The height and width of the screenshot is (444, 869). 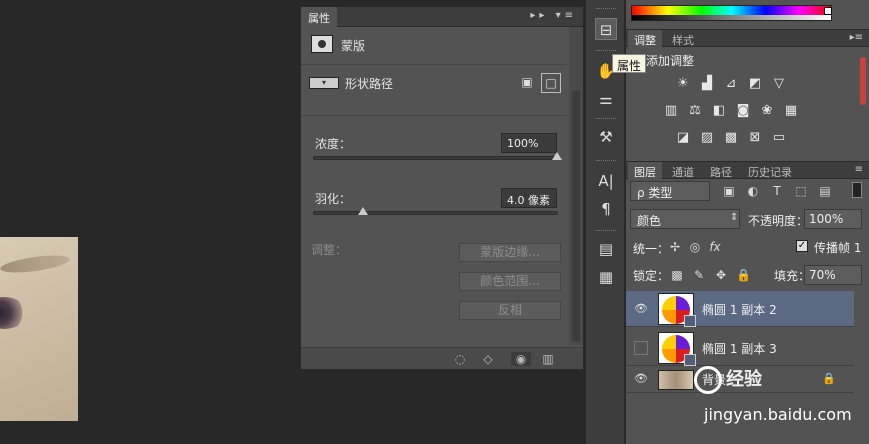 I want to click on panel-menu-icon: ≡, so click(x=859, y=169).